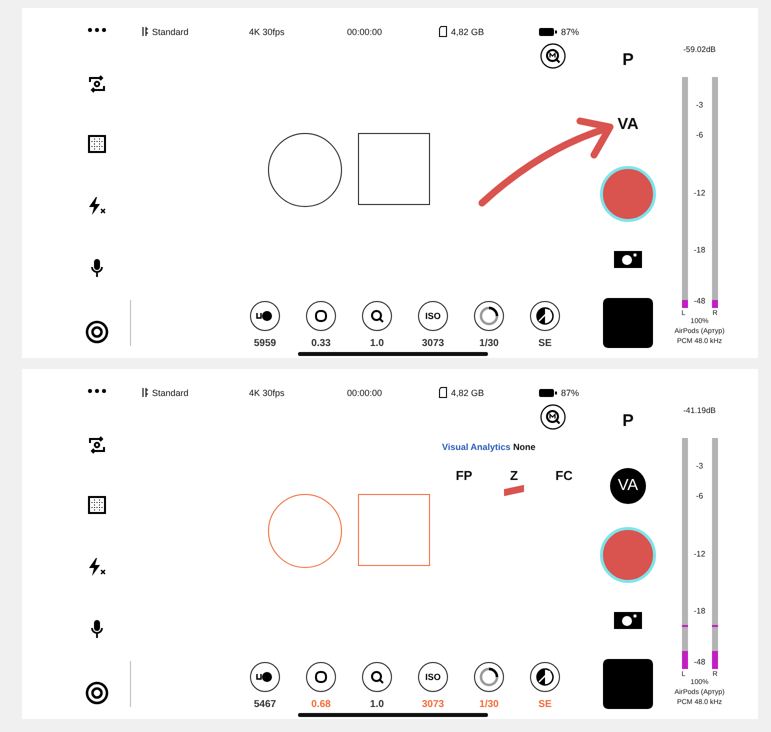  Describe the element at coordinates (524, 447) in the screenshot. I see `visual-analytics-value: None` at that location.